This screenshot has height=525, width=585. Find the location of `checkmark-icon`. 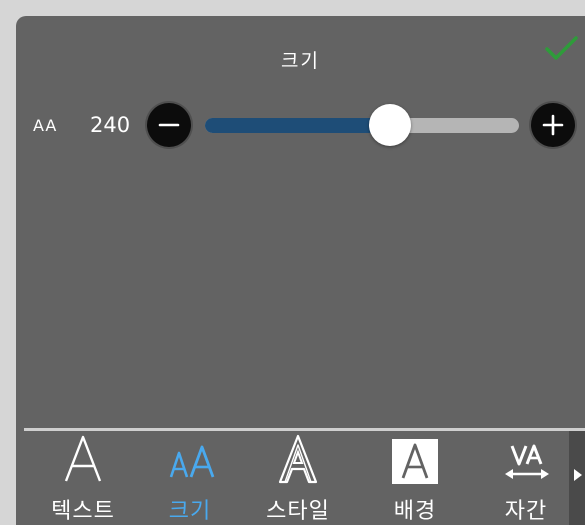

checkmark-icon is located at coordinates (561, 48).